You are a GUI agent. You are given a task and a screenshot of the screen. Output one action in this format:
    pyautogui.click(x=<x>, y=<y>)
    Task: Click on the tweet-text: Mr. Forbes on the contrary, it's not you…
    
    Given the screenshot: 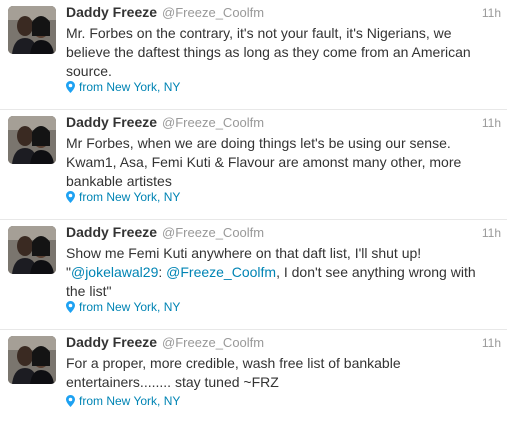 What is the action you would take?
    pyautogui.click(x=268, y=52)
    